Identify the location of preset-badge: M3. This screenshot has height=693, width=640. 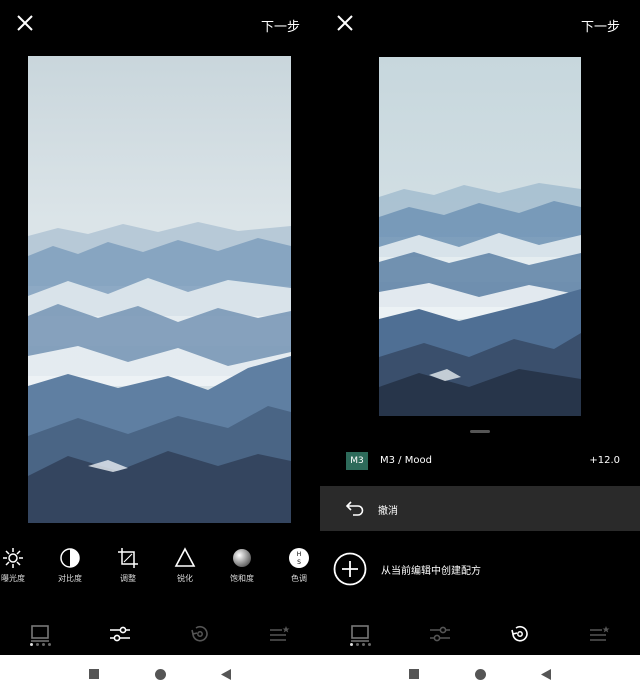
(357, 461).